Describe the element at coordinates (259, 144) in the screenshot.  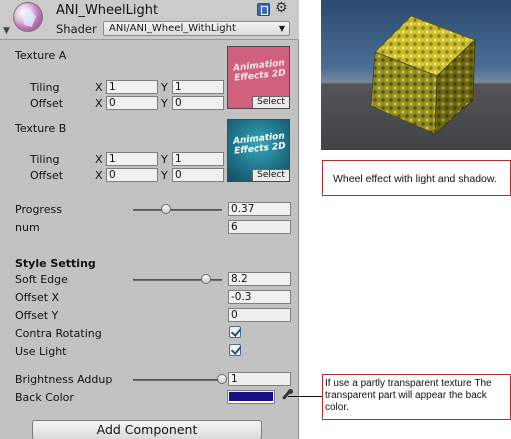
I see `texture-b-thumbnail-text: Animation Effects 2D` at that location.